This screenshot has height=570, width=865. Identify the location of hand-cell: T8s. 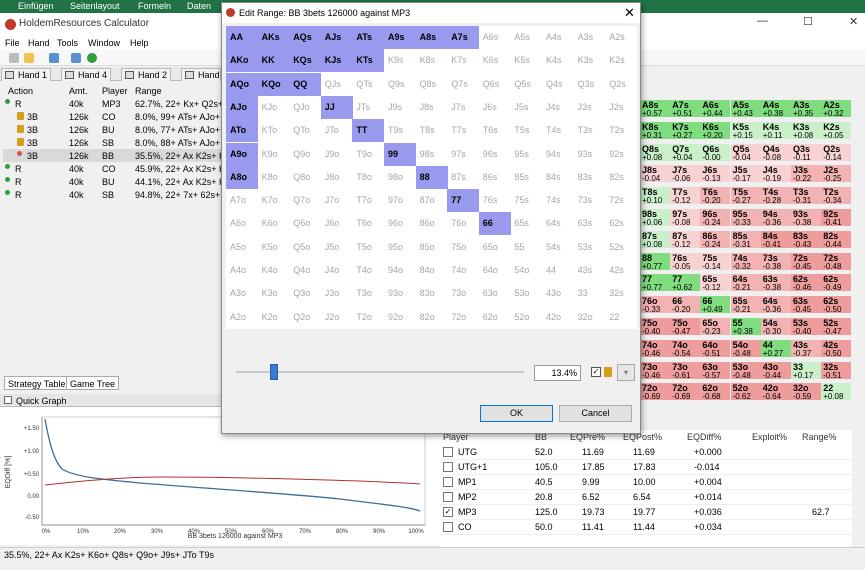
(432, 130).